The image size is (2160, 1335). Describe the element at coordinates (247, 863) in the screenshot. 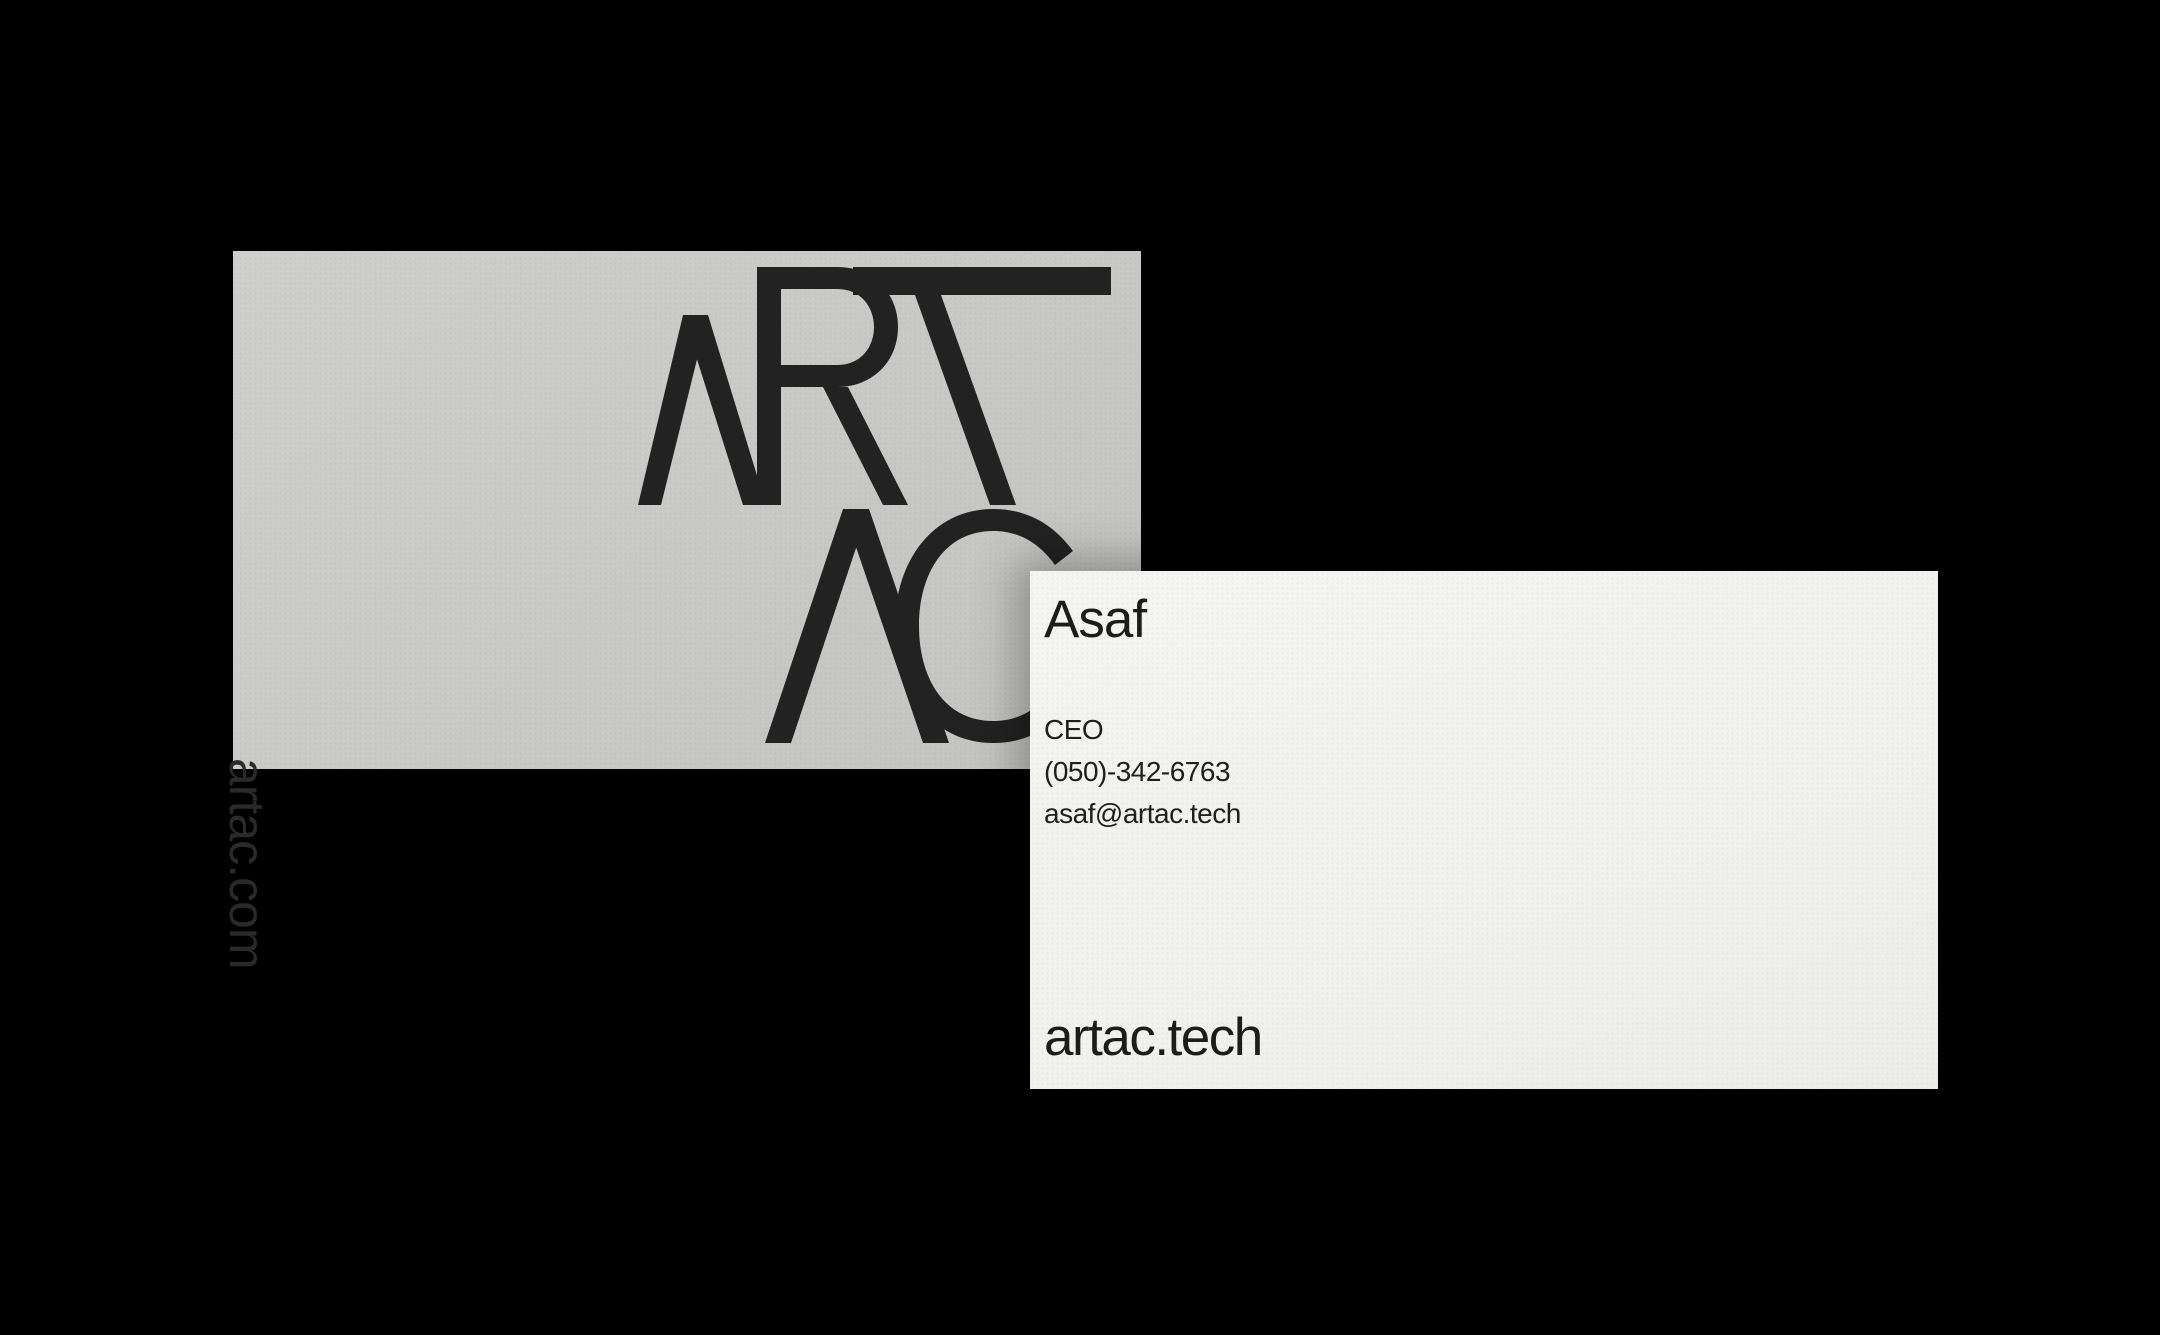

I see `back-card-website: artac.com` at that location.